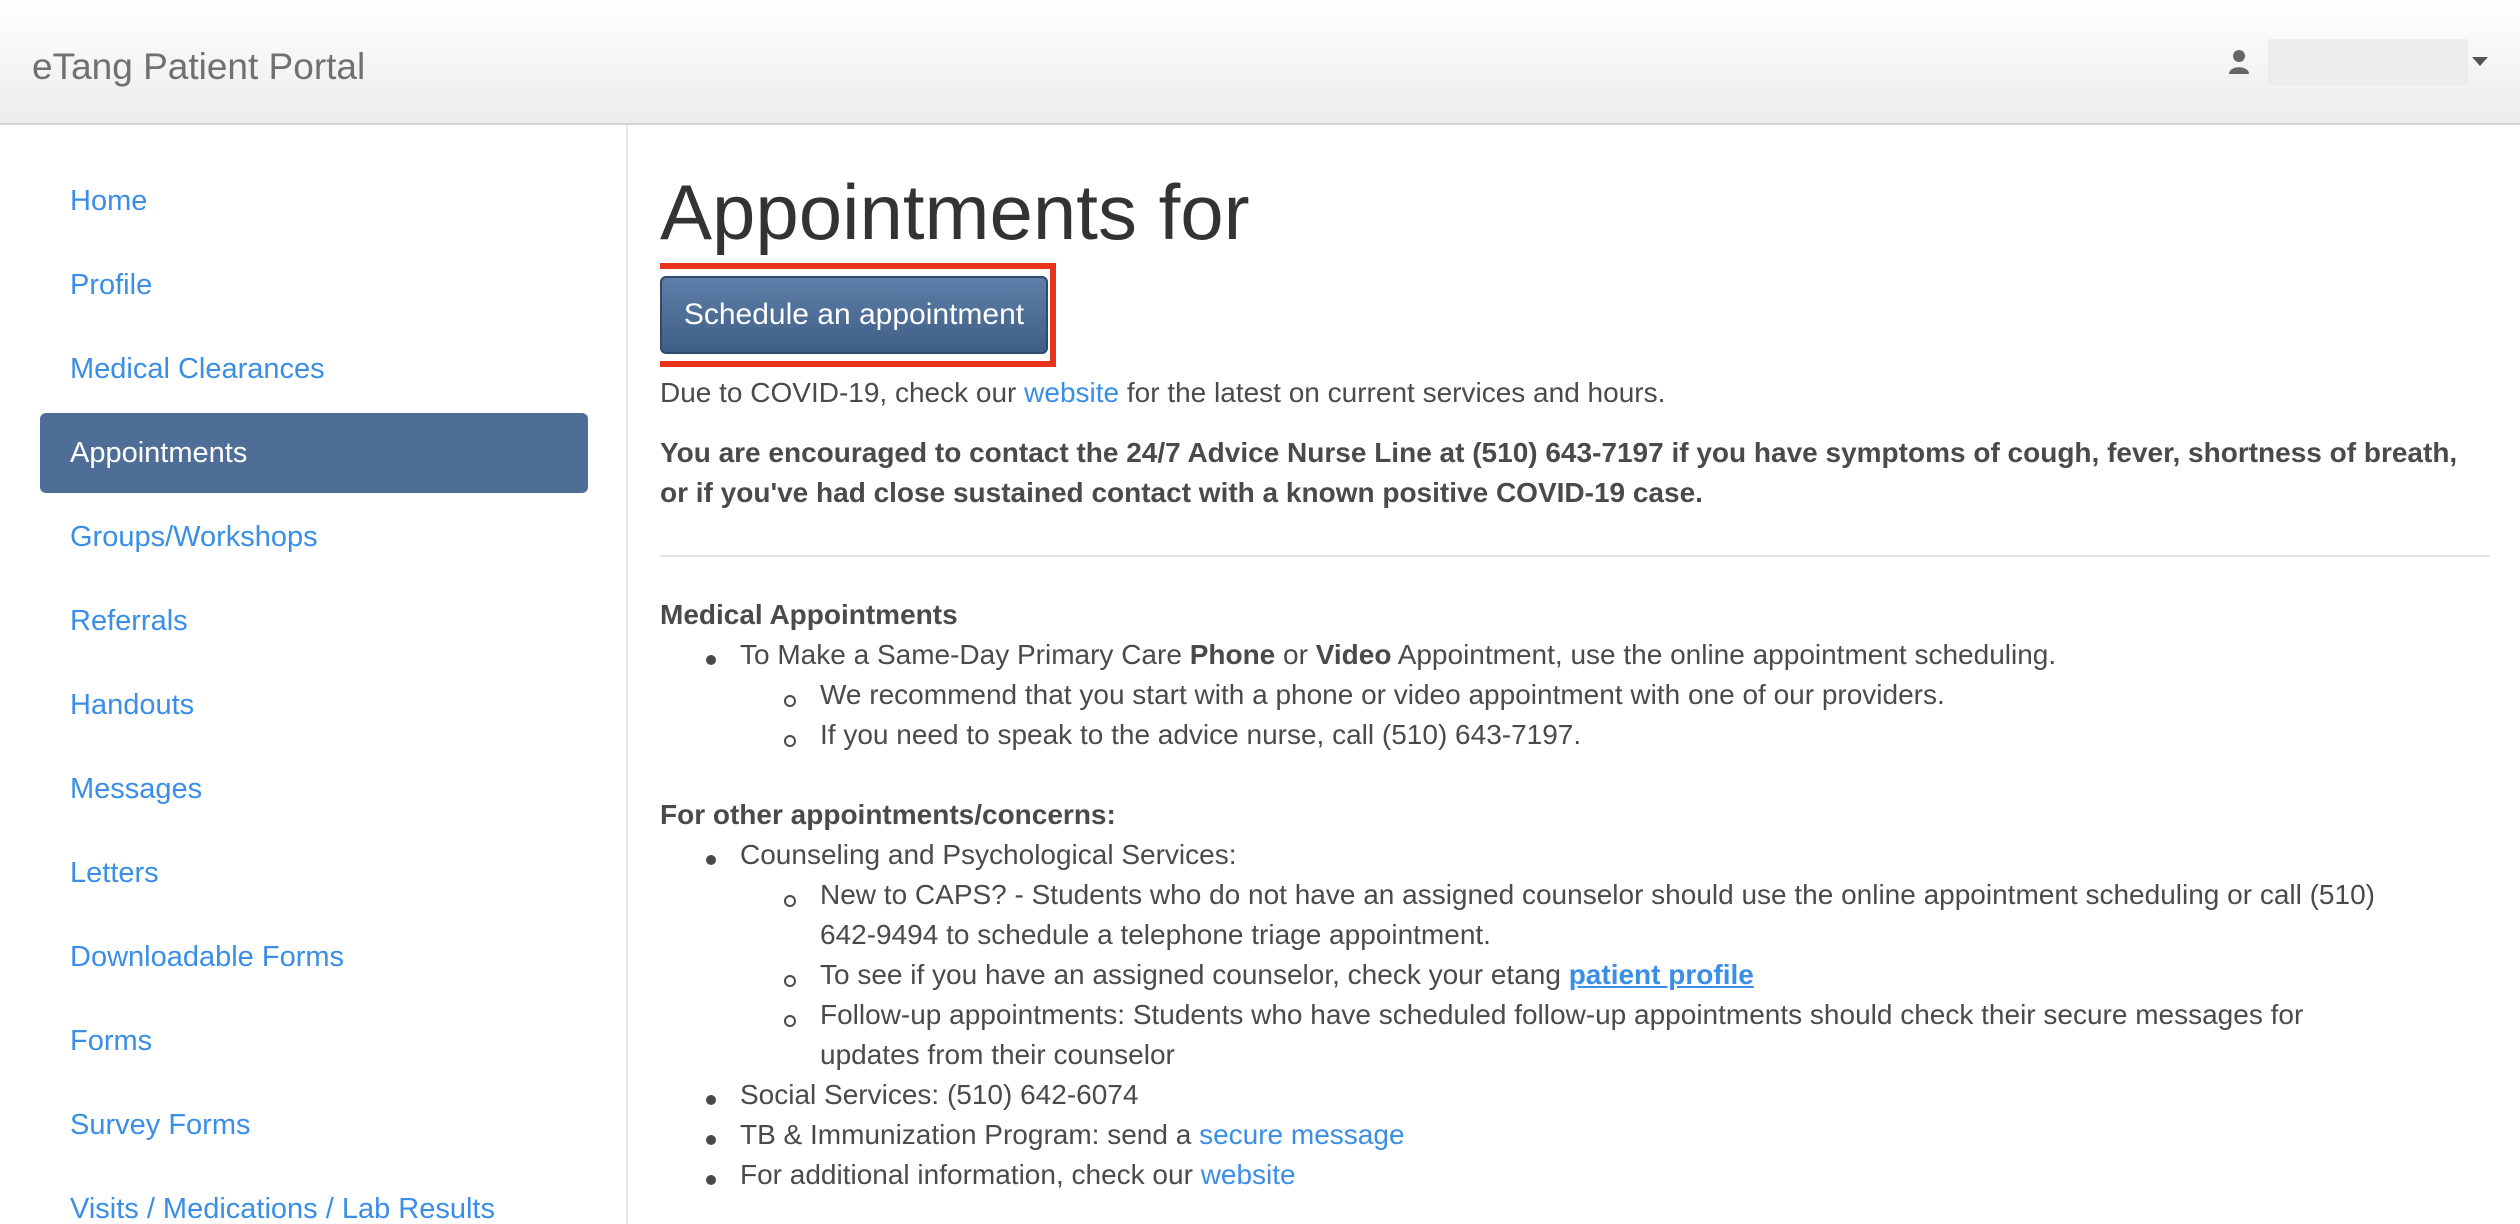 This screenshot has width=2520, height=1224. What do you see at coordinates (314, 957) in the screenshot?
I see `sidebar-item-downloadable-forms: Downloadable Forms` at bounding box center [314, 957].